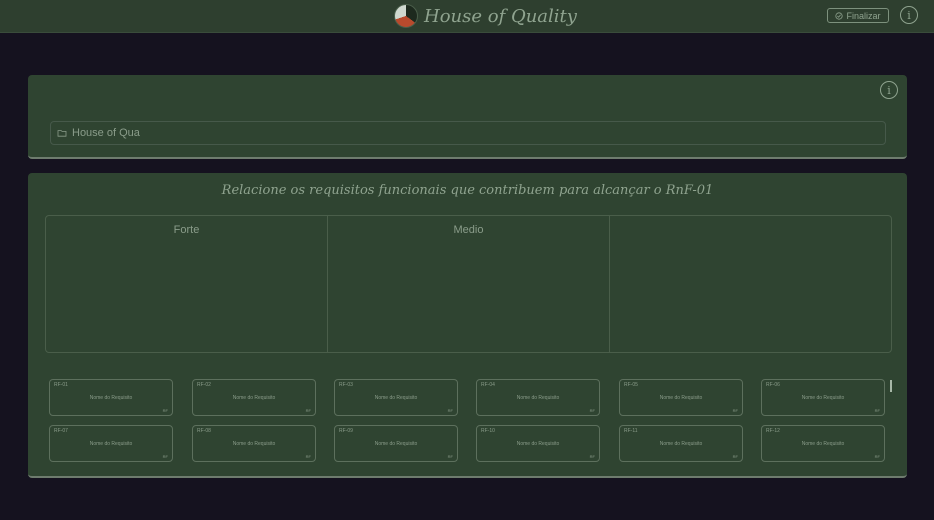 This screenshot has width=934, height=520. I want to click on panel-info-glyph: i, so click(889, 90).